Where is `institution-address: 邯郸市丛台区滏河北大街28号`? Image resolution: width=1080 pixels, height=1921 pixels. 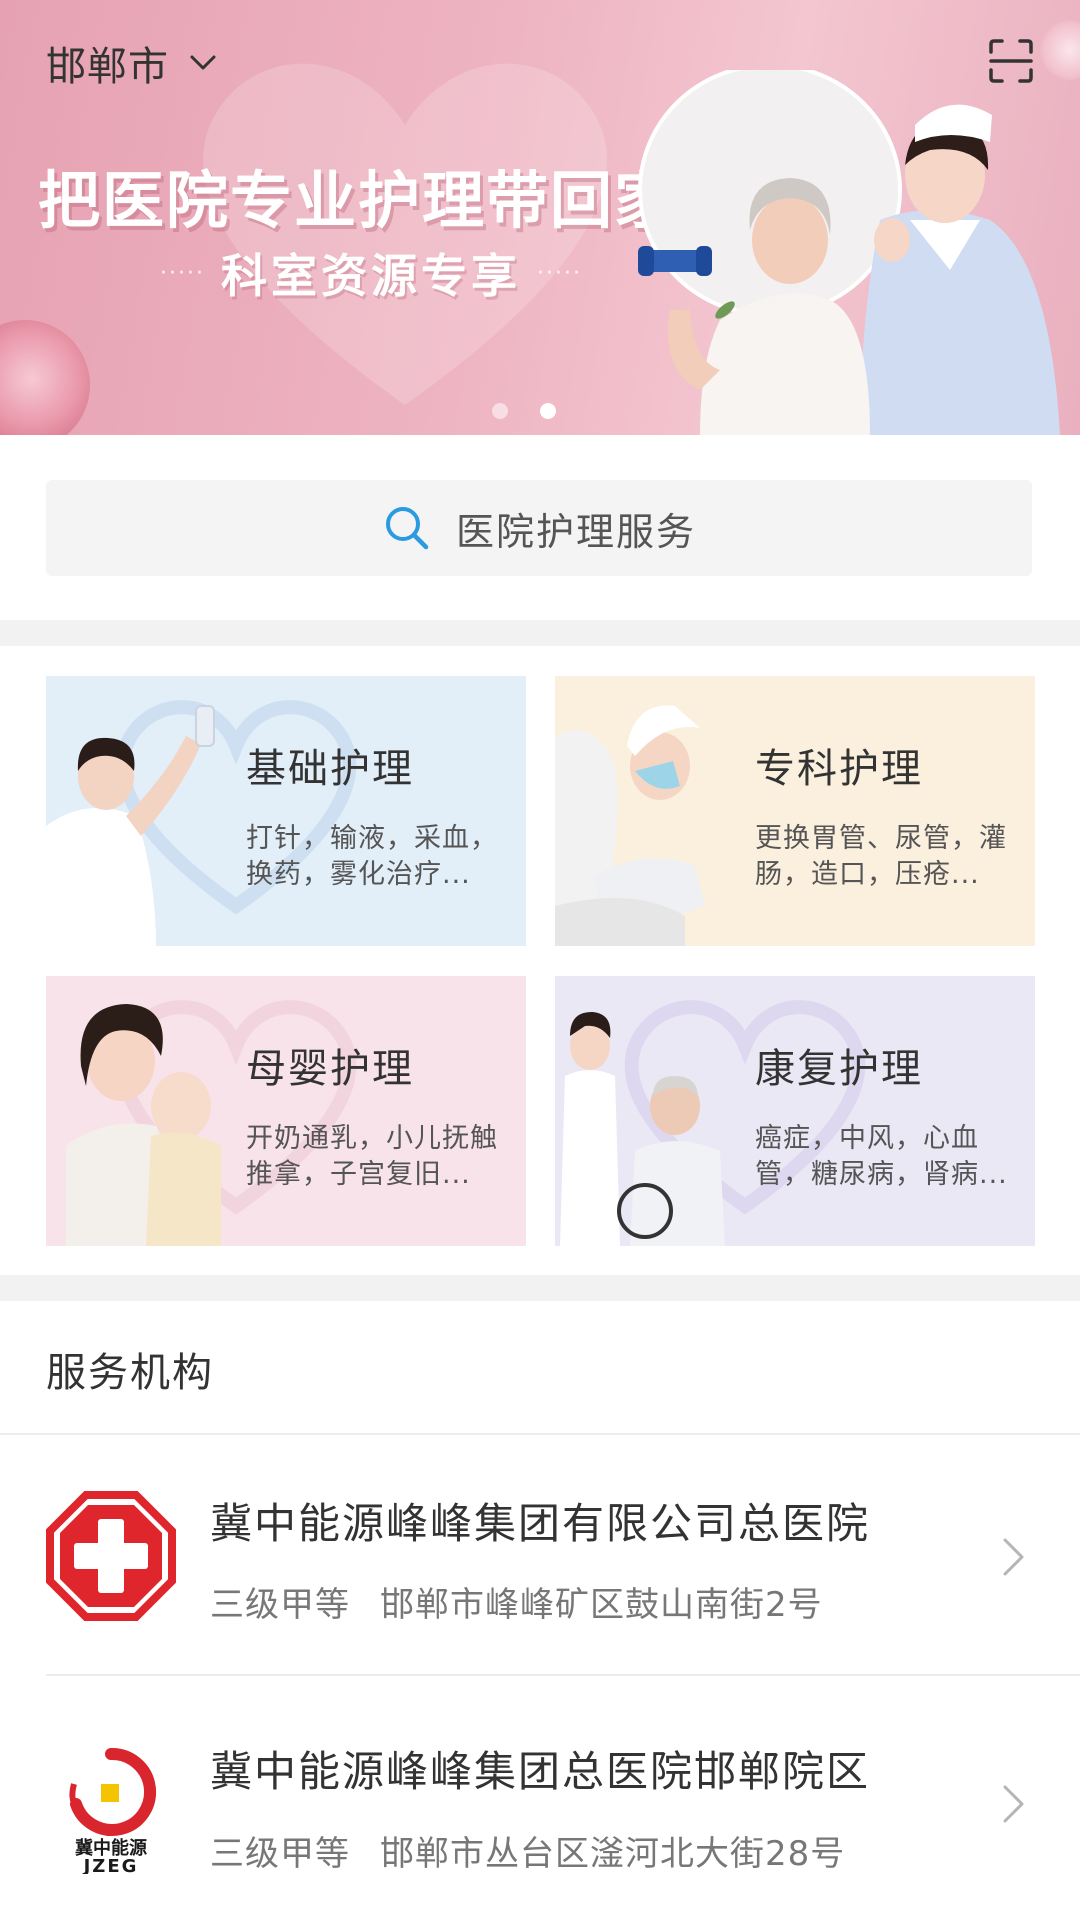
institution-address: 邯郸市丛台区滏河北大街28号 is located at coordinates (613, 1854).